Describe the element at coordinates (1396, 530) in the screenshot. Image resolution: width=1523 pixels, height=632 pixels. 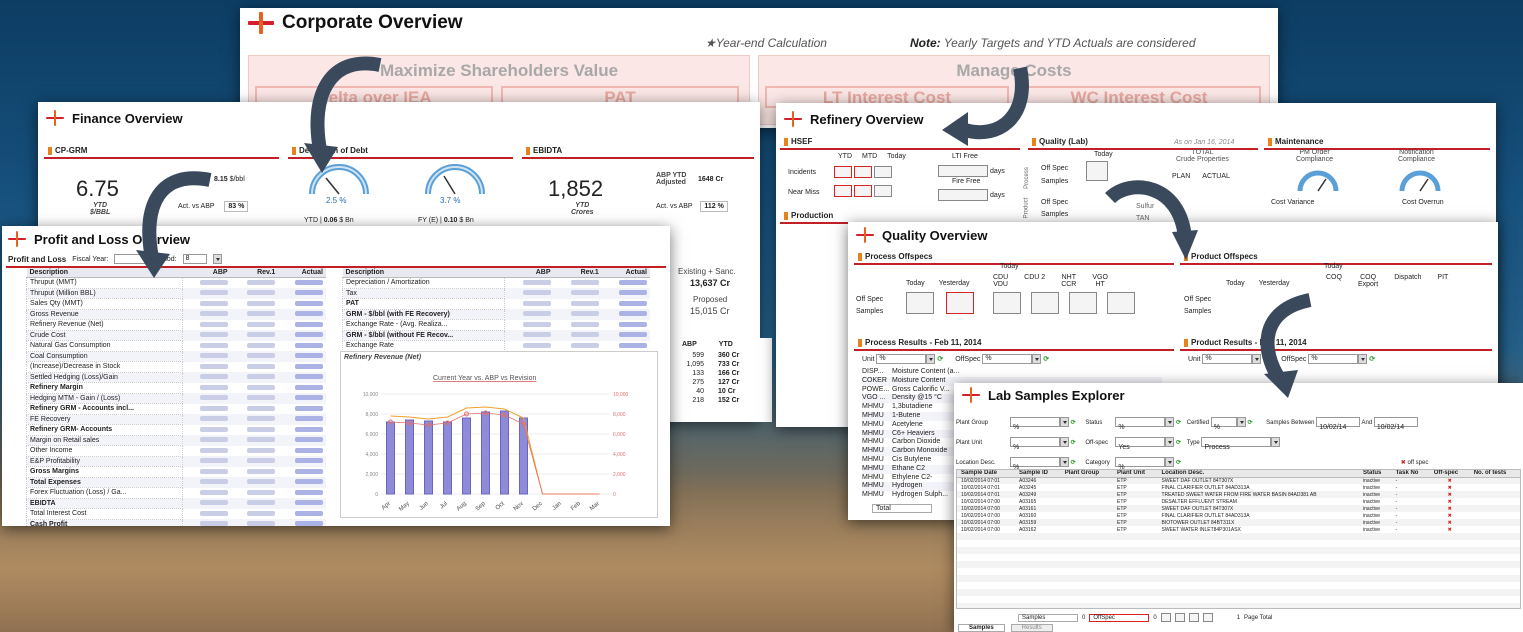
I see `task-no: -` at that location.